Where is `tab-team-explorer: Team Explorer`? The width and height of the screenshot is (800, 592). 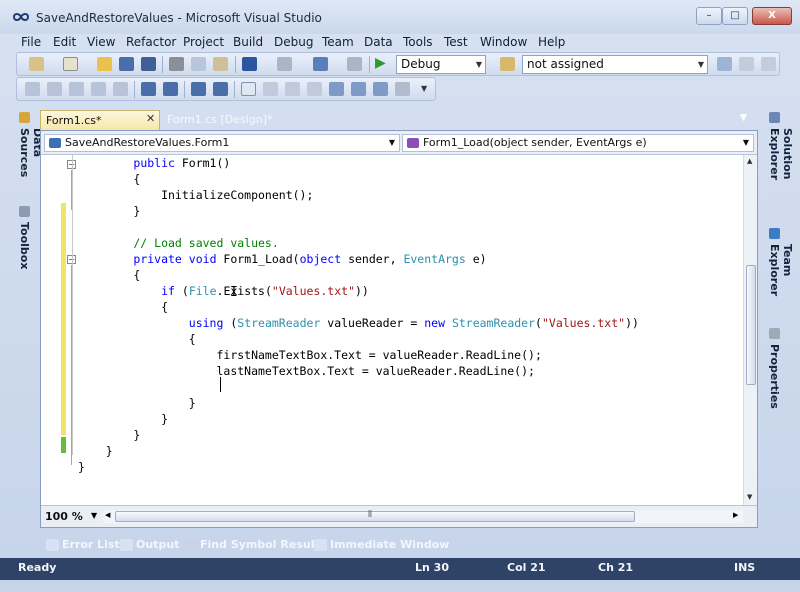
tab-team-explorer: Team Explorer is located at coordinates (779, 276).